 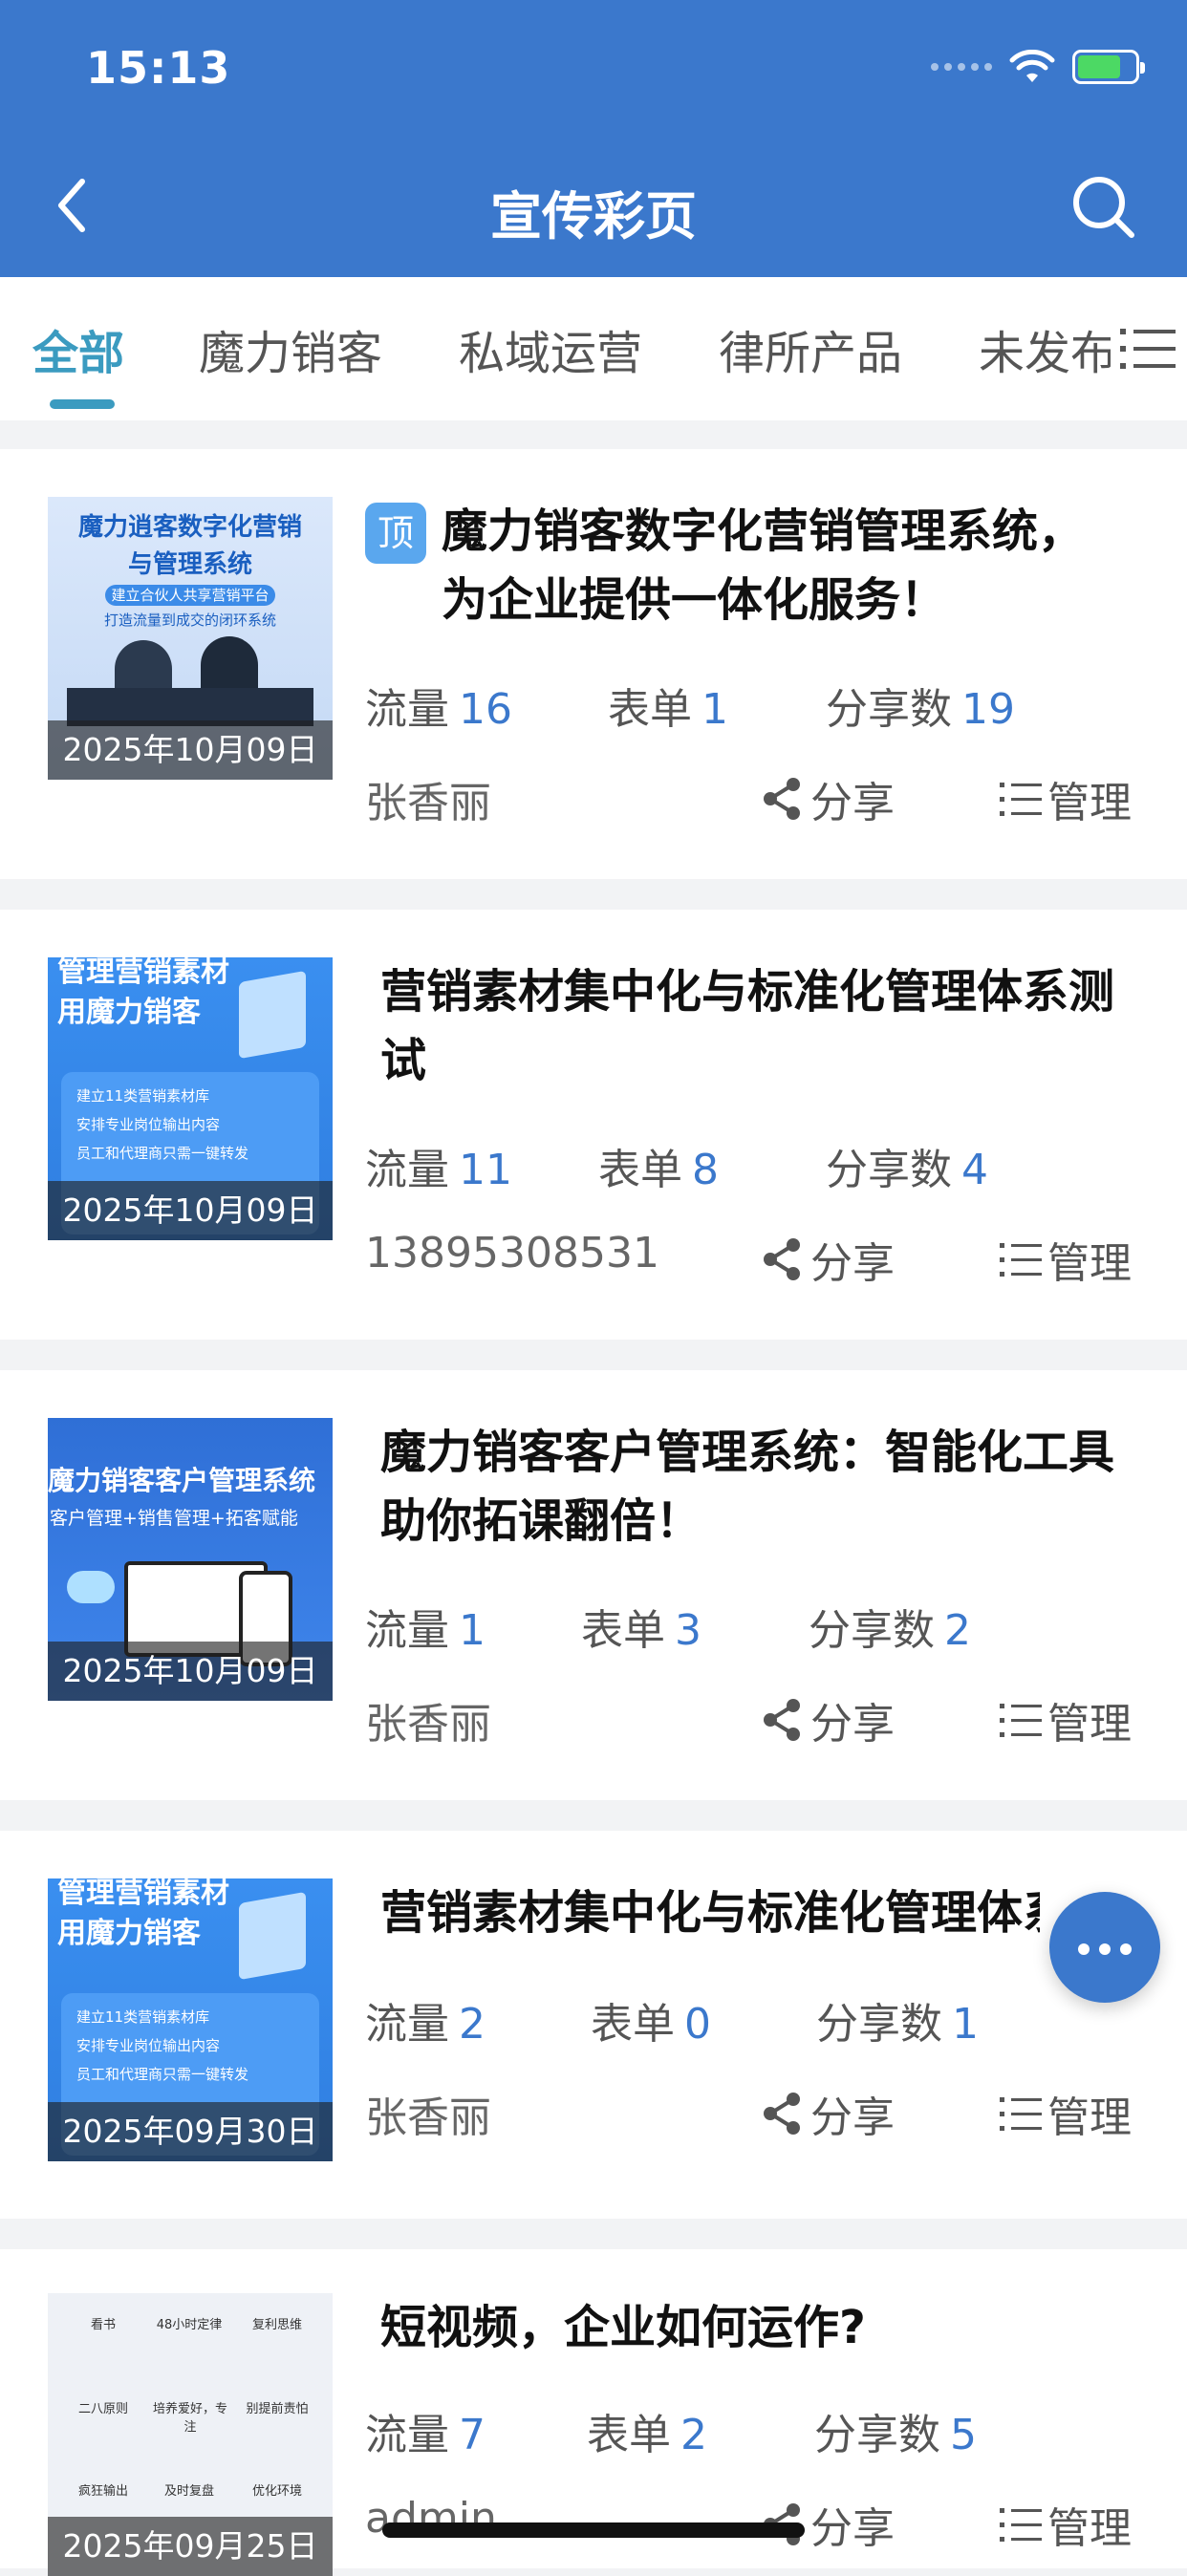 What do you see at coordinates (593, 216) in the screenshot?
I see `page-title: 宣传彩页` at bounding box center [593, 216].